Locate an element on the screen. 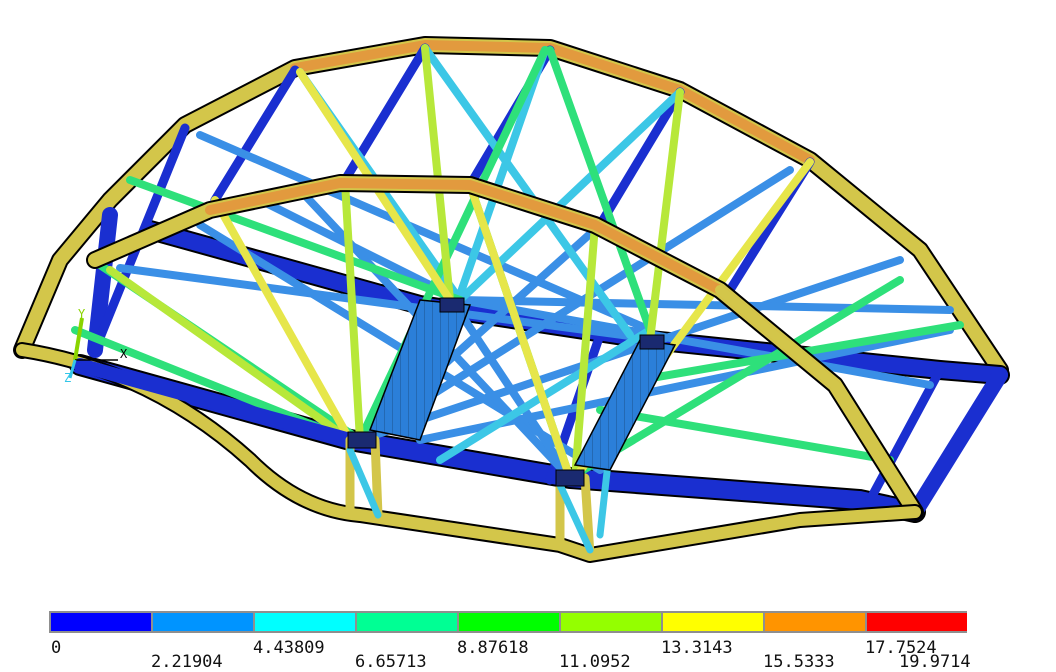 This screenshot has height=672, width=1056. legend-label: 4.43809 is located at coordinates (289, 648).